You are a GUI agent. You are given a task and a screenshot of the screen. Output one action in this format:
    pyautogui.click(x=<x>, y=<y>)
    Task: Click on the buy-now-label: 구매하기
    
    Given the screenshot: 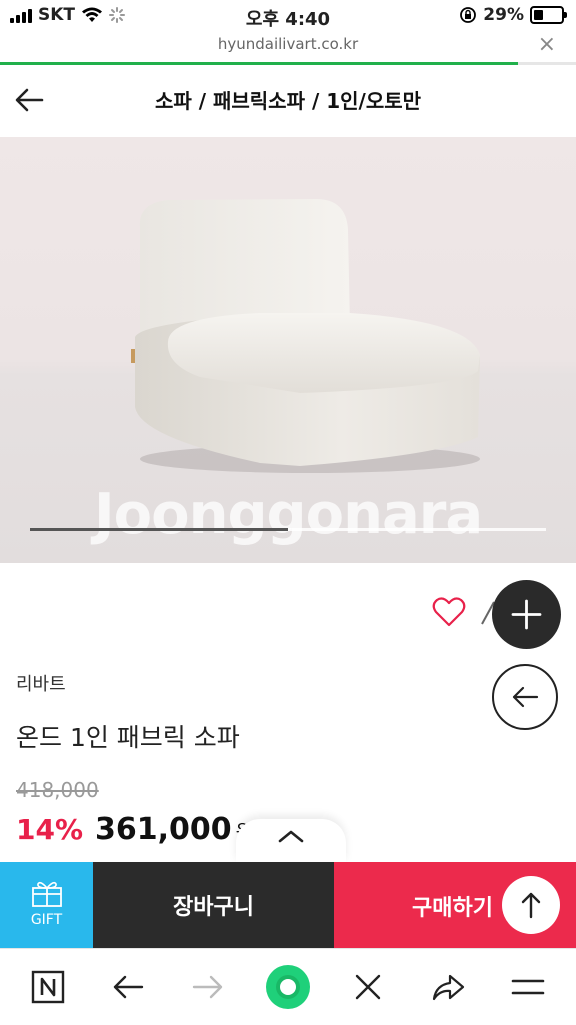 What is the action you would take?
    pyautogui.click(x=452, y=908)
    